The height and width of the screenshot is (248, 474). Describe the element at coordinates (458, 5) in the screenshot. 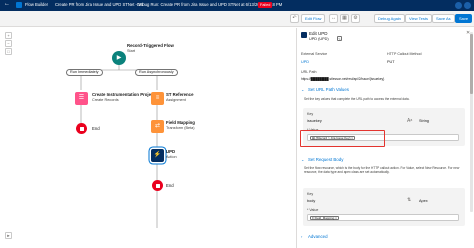

I see `help-icon` at that location.